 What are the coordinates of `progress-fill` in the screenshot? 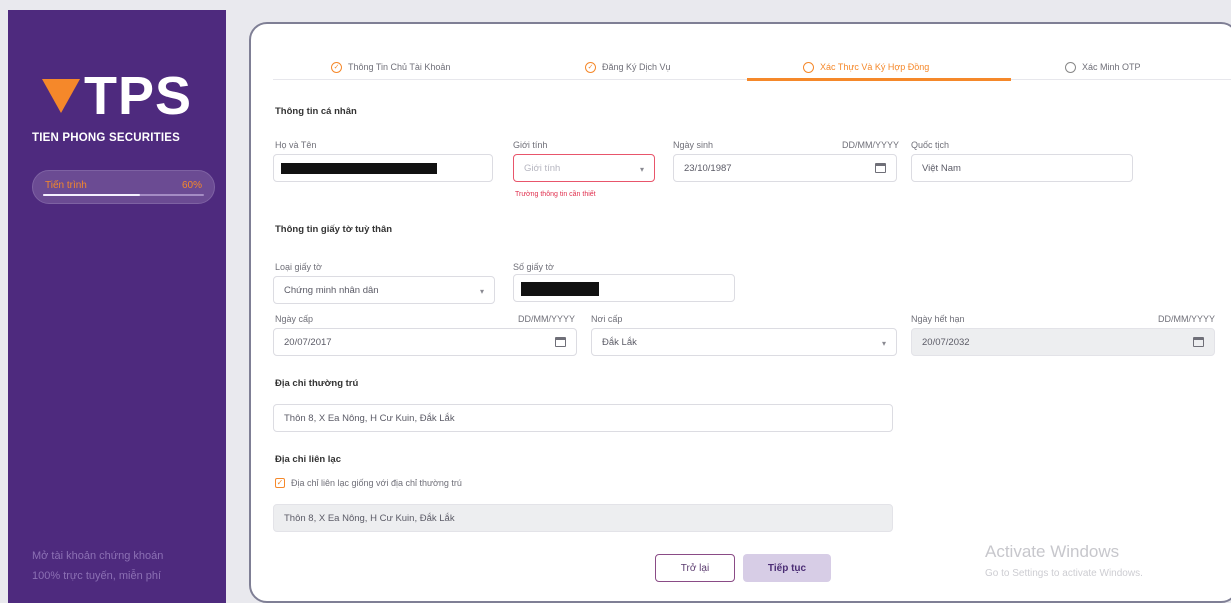 It's located at (91, 195).